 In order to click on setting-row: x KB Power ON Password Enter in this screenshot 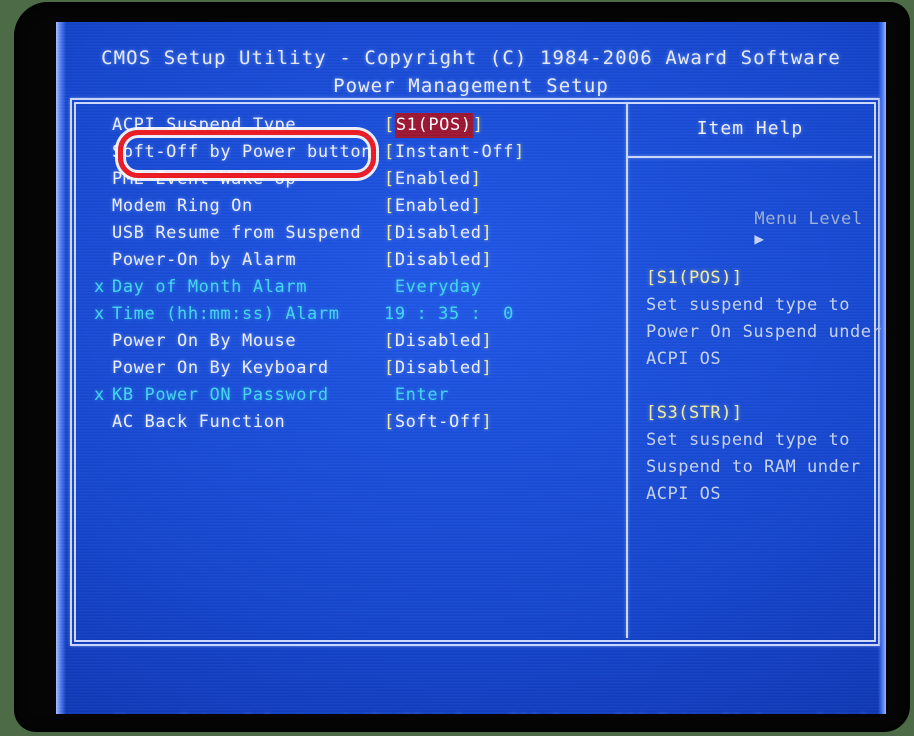, I will do `click(359, 395)`.